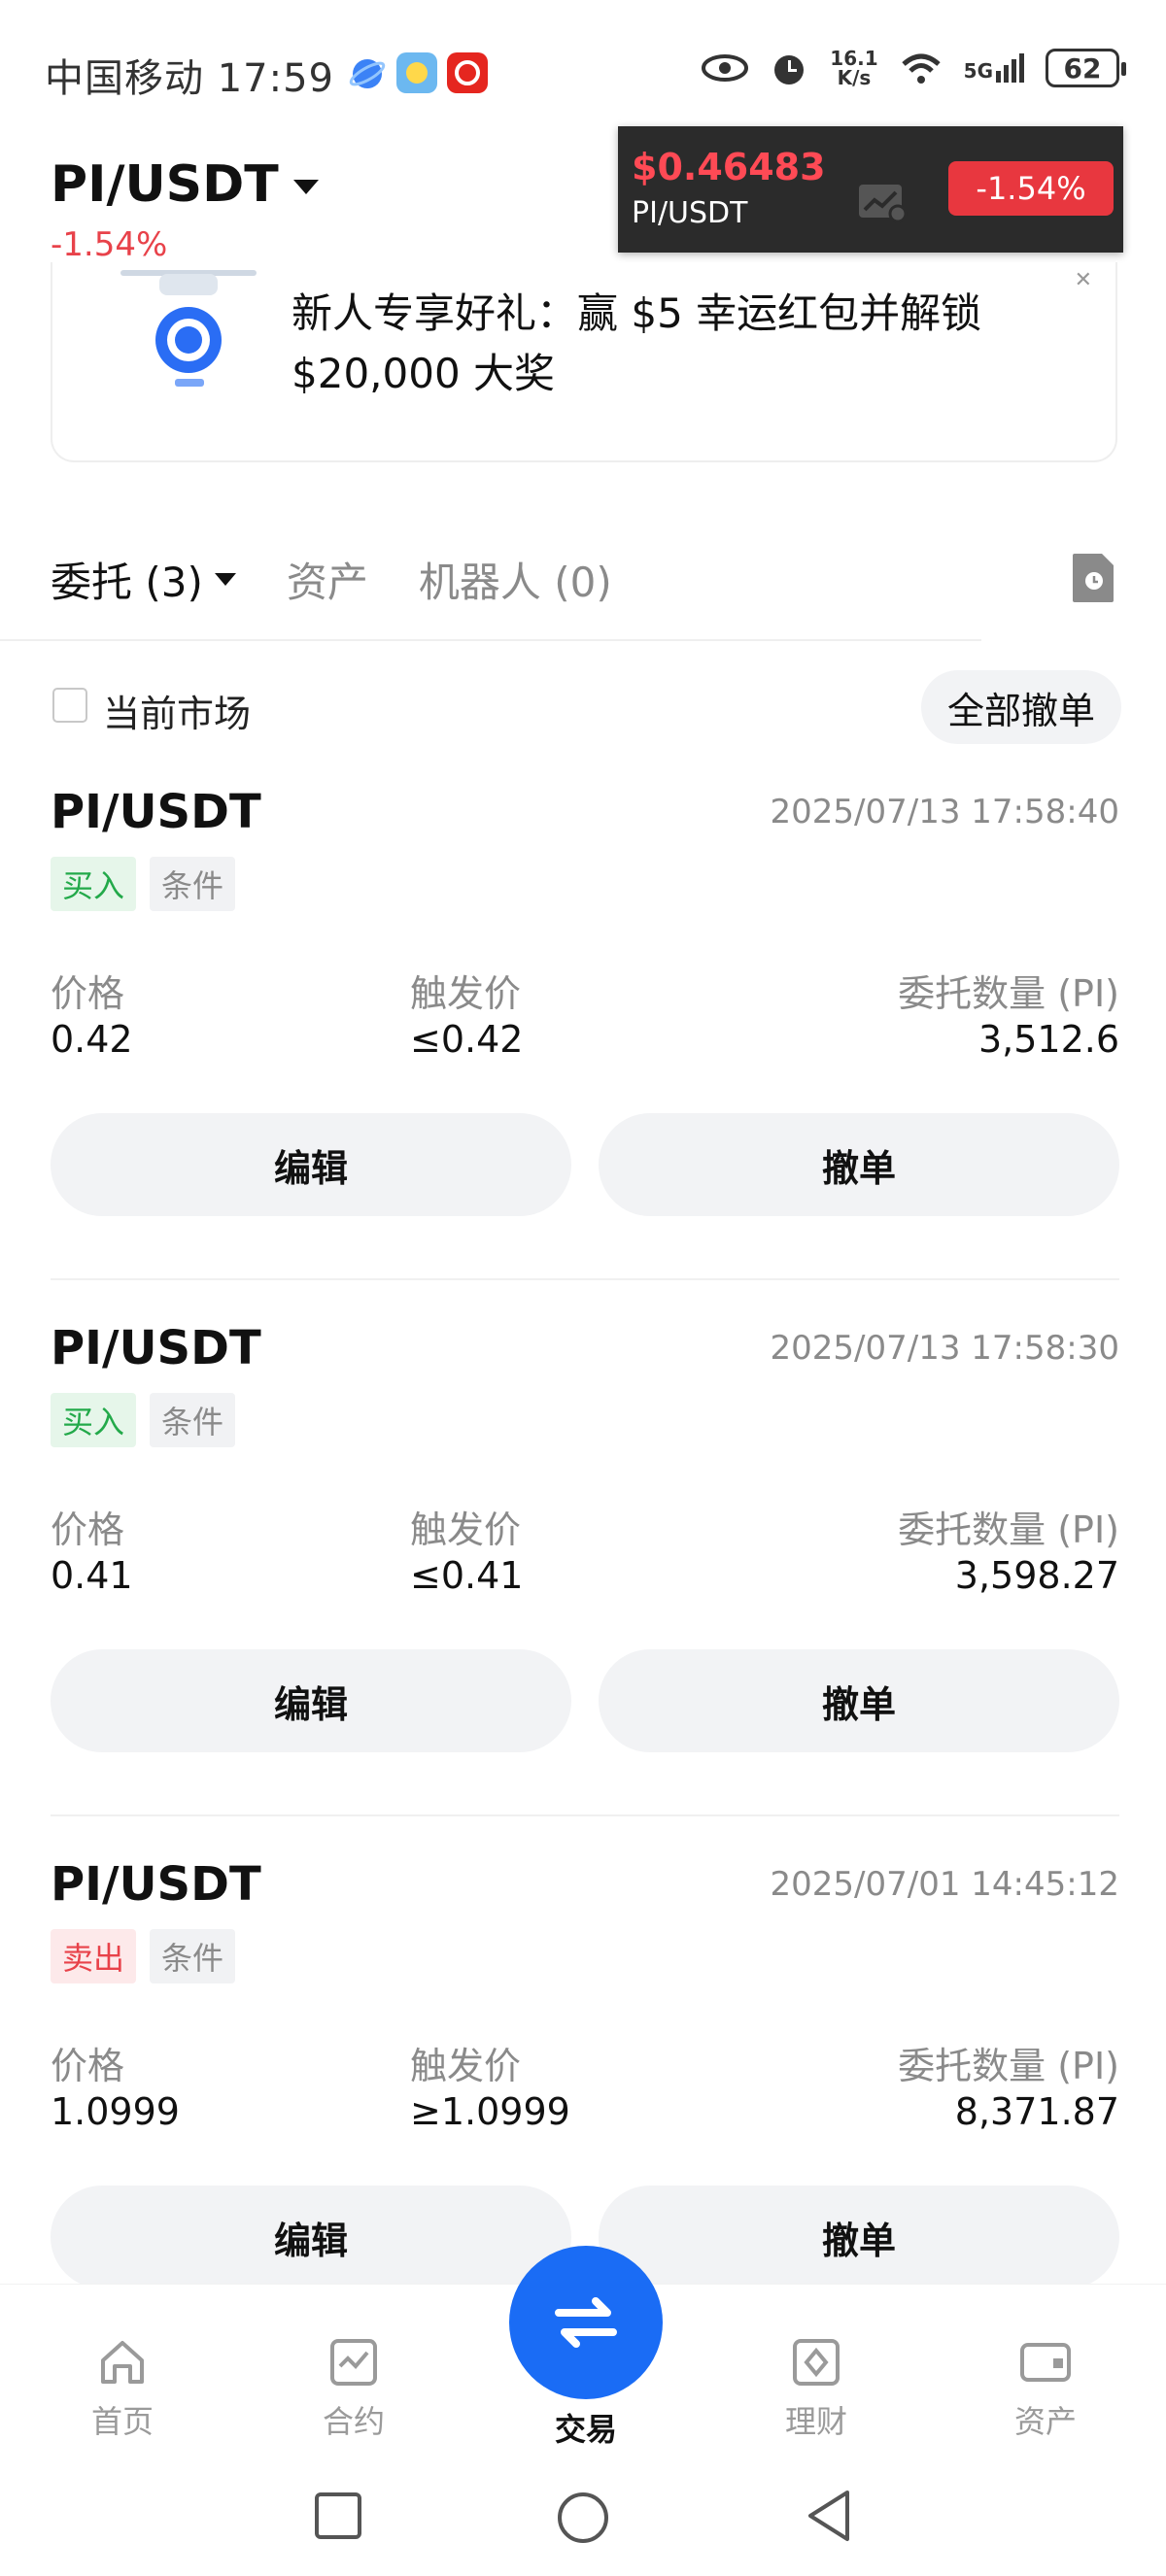 This screenshot has width=1166, height=2576. I want to click on wallet-icon, so click(1045, 2362).